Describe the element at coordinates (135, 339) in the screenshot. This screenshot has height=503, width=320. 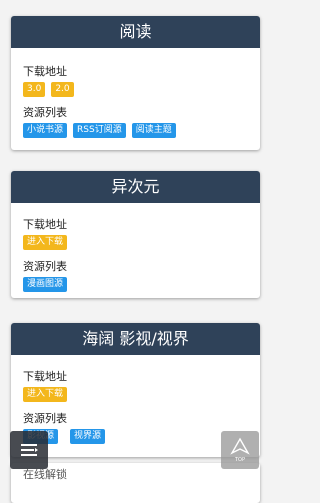
I see `card-title: 海阔 影视/视界` at that location.